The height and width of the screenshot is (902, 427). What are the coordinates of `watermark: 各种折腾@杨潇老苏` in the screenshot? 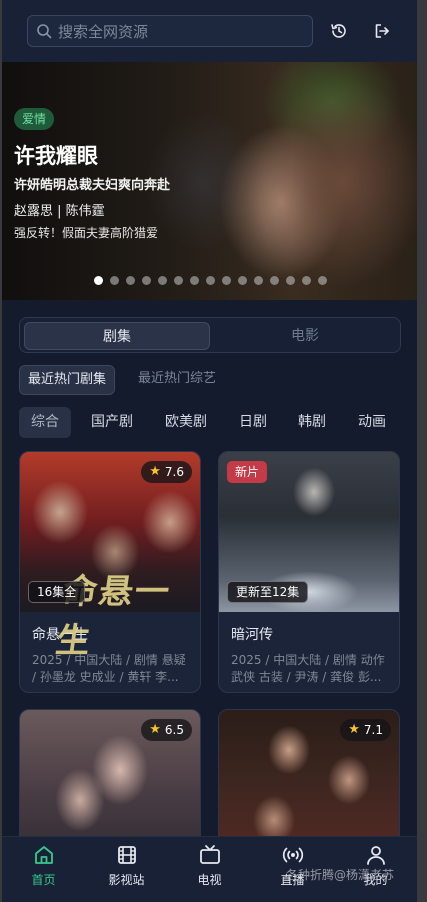 It's located at (340, 875).